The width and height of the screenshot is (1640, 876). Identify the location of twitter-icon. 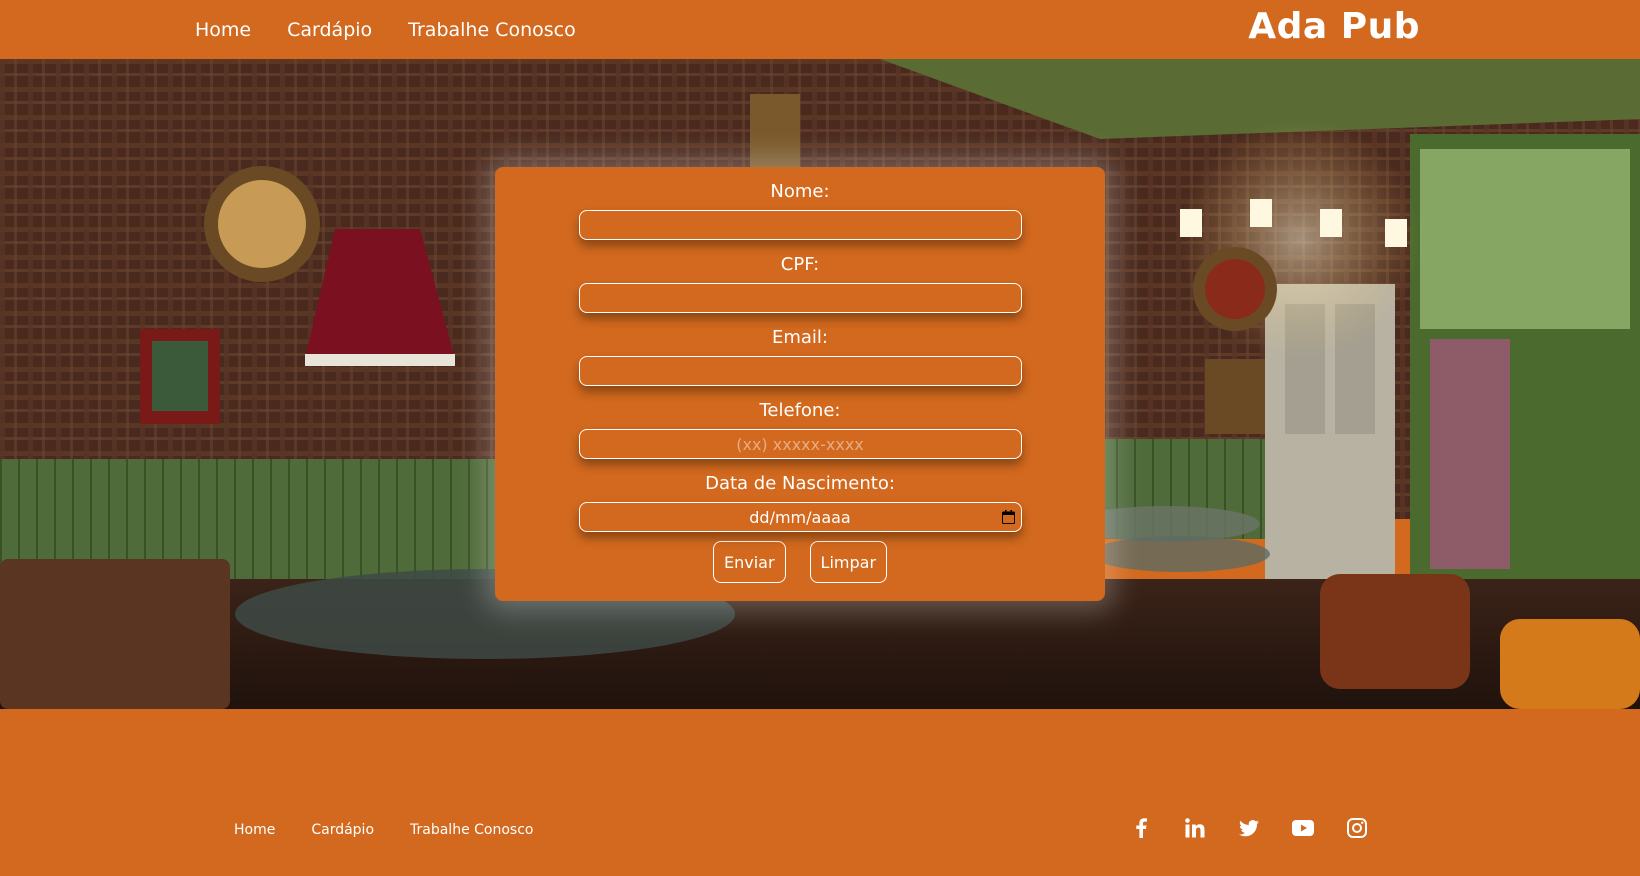
(1249, 828).